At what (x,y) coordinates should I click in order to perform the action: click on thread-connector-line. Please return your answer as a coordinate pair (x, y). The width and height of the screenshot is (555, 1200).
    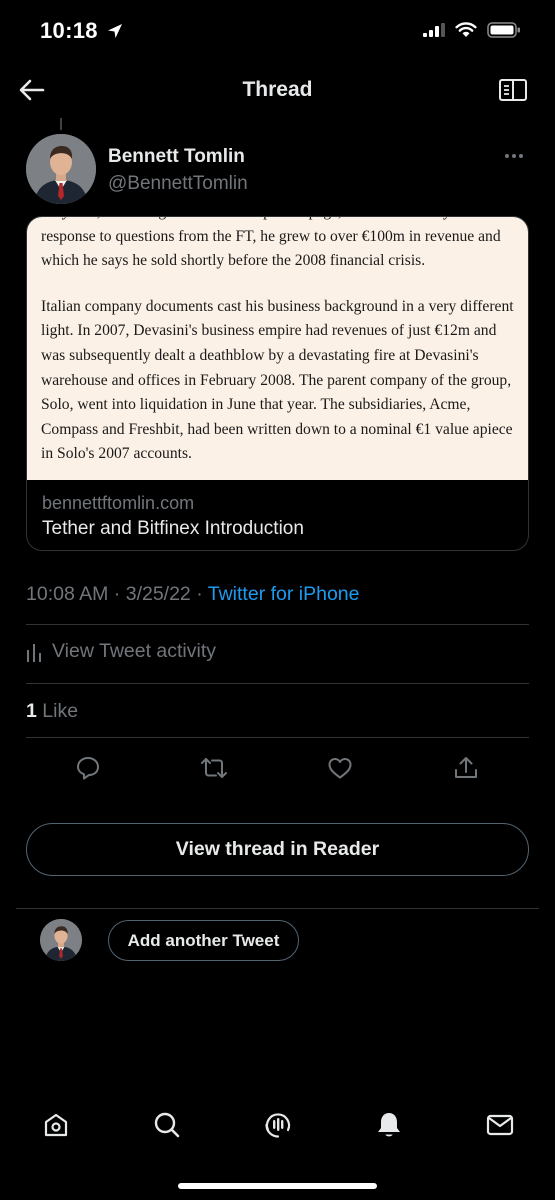
    Looking at the image, I should click on (61, 124).